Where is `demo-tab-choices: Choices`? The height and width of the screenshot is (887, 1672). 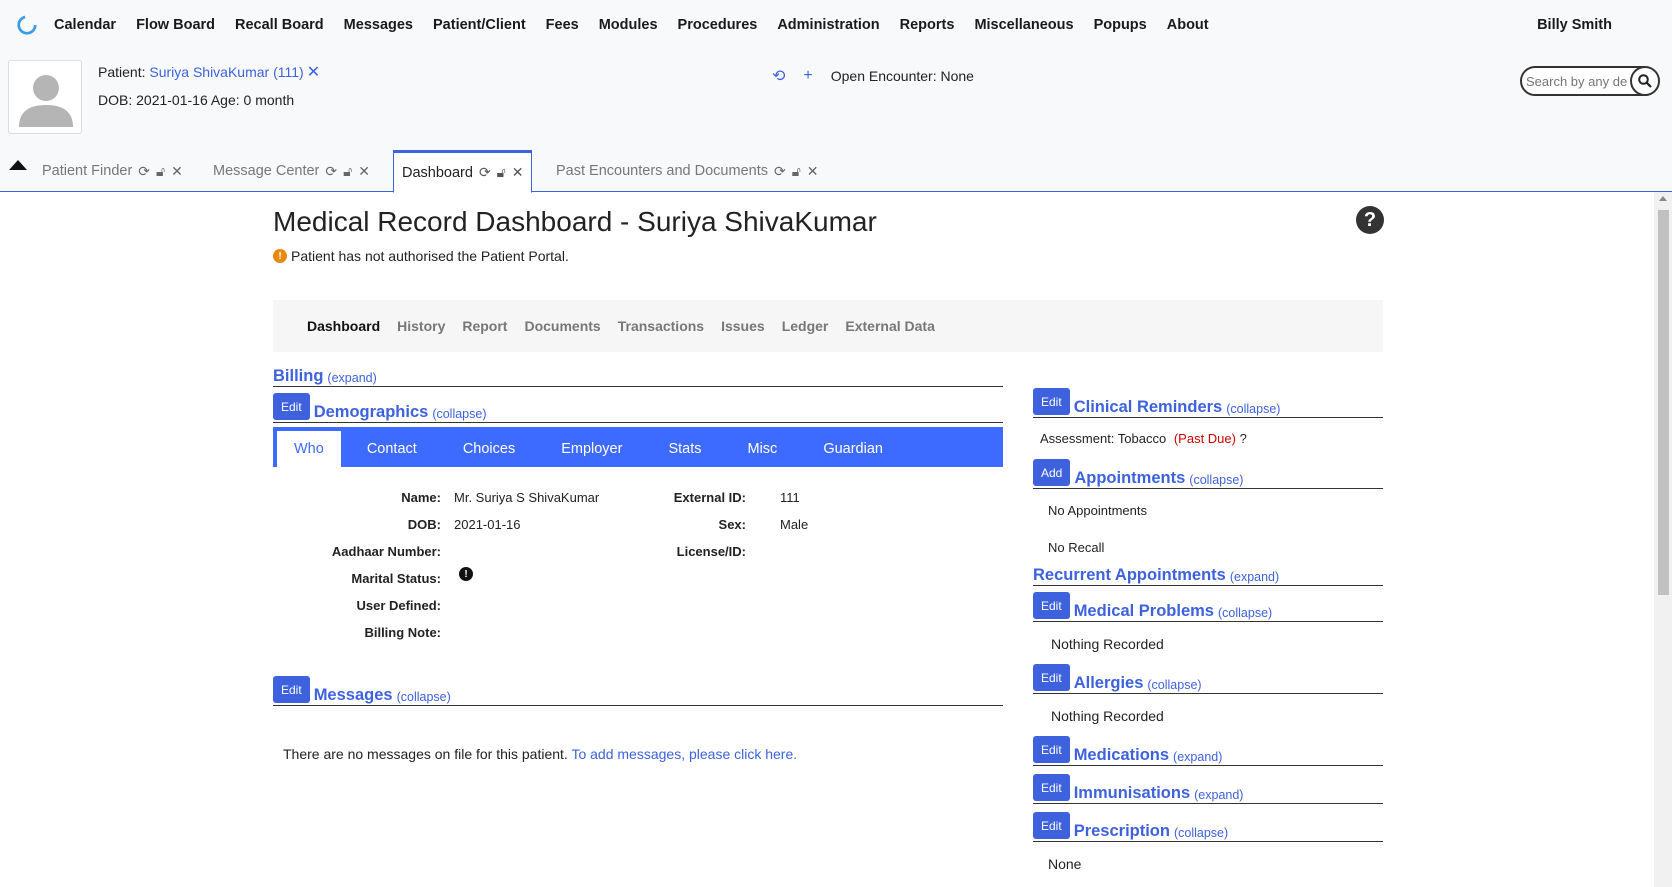 demo-tab-choices: Choices is located at coordinates (489, 449).